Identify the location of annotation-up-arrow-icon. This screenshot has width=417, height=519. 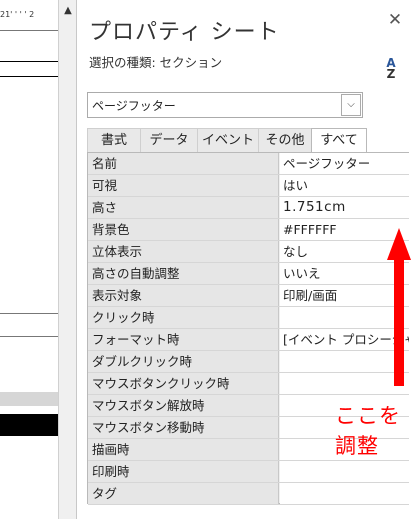
(399, 307).